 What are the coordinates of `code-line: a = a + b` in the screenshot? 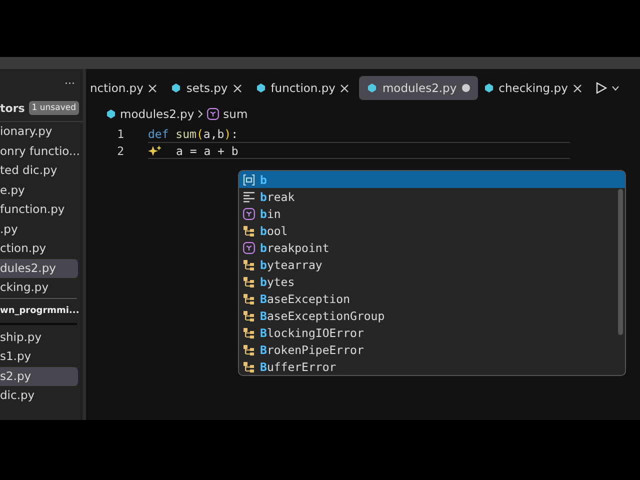 It's located at (207, 151).